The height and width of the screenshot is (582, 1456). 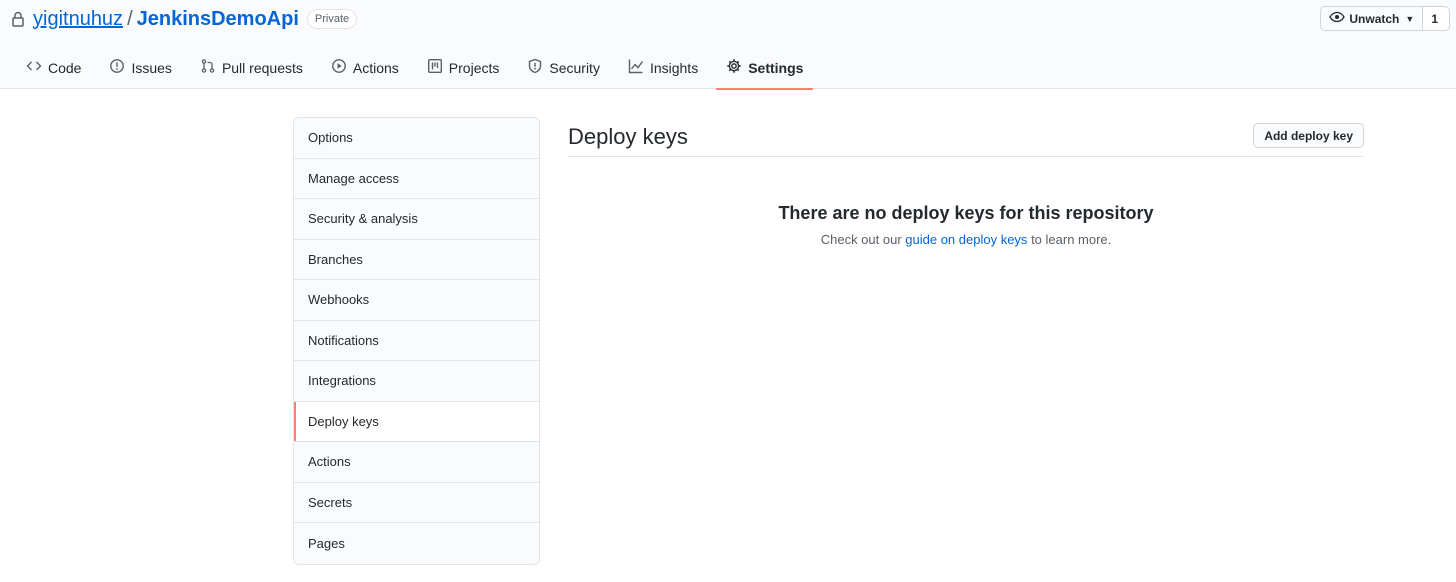 I want to click on project-icon, so click(x=438, y=67).